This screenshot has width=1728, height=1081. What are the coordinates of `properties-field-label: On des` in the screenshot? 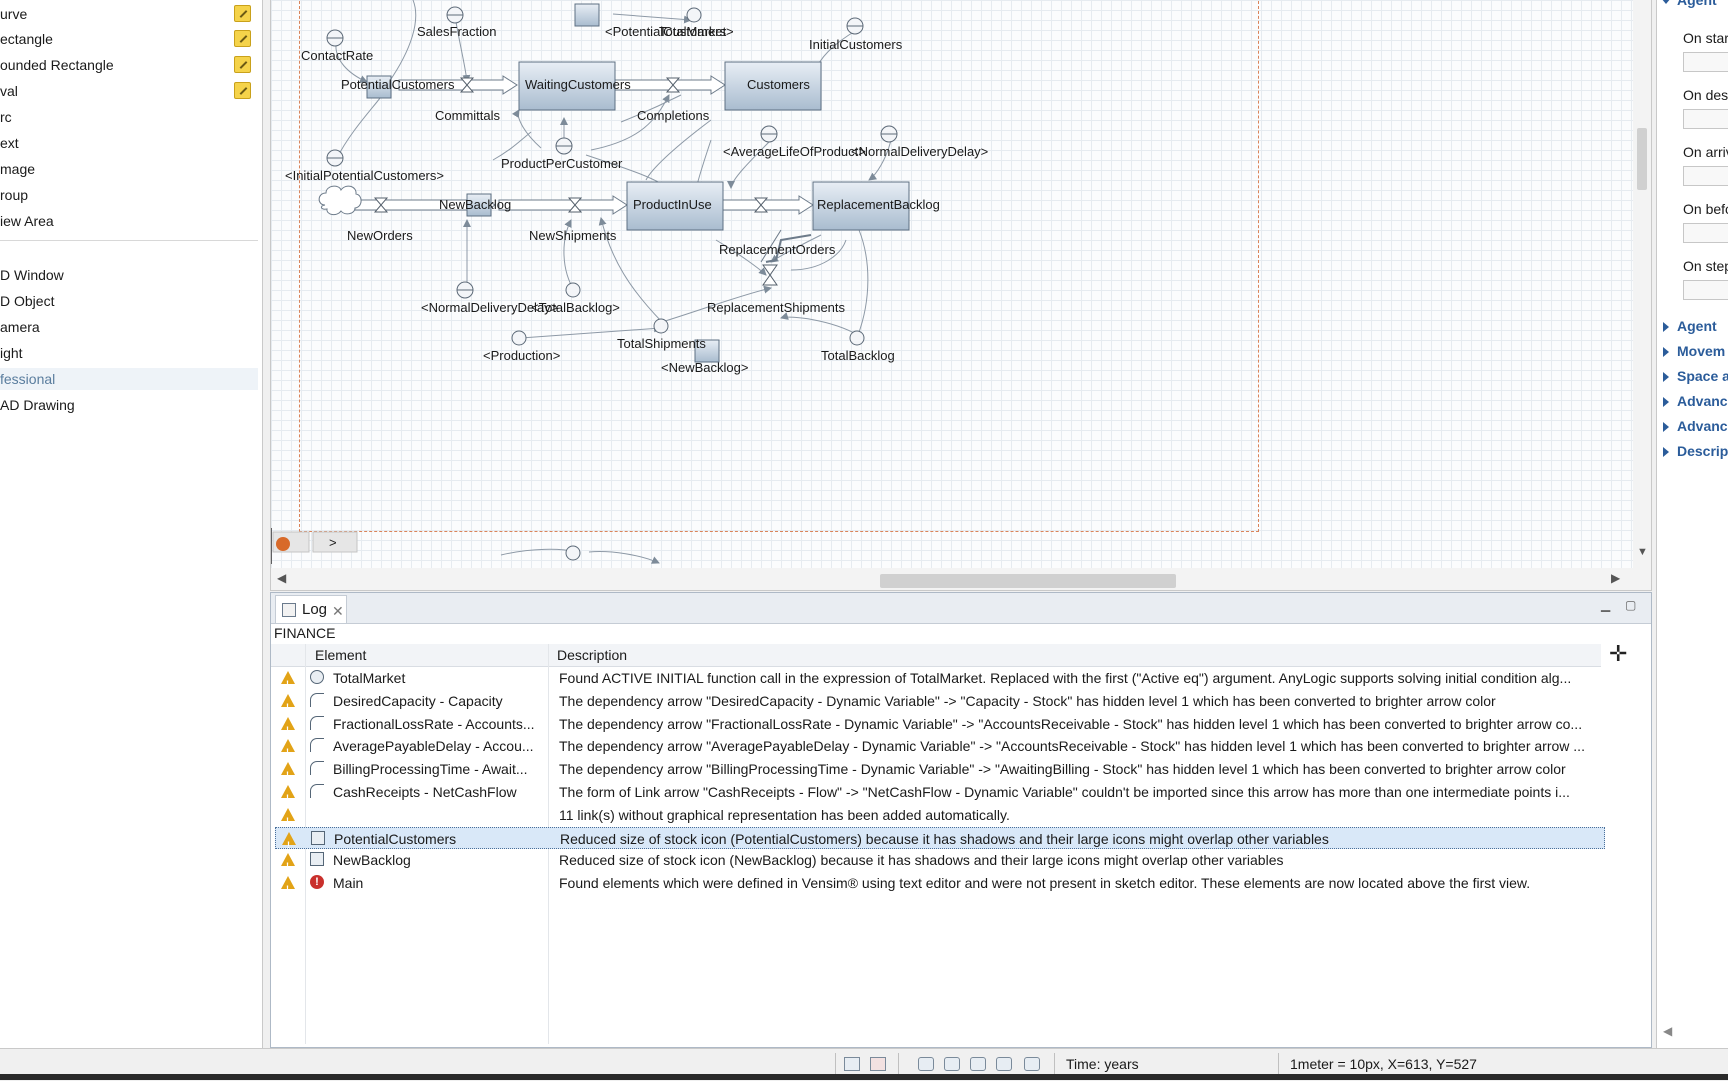 It's located at (1705, 95).